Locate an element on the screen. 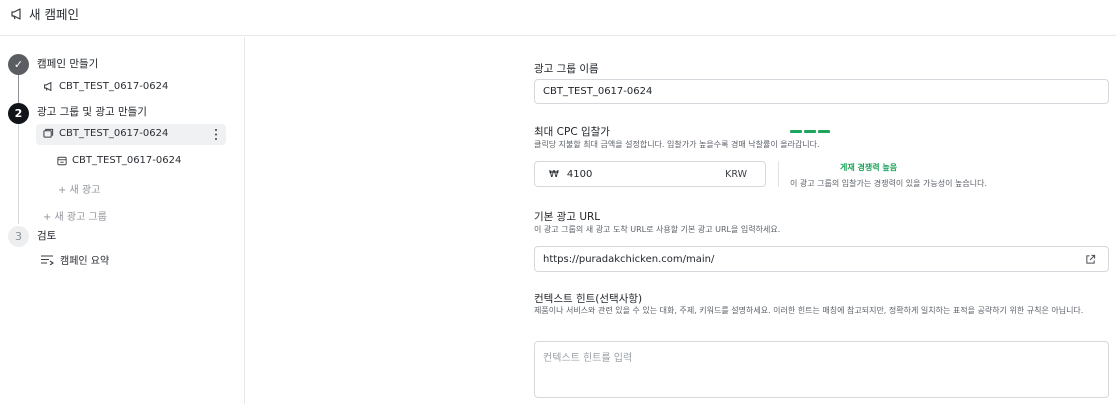 The image size is (1116, 404). sidebar-item-campaign: CBT_TEST_0617-0624 is located at coordinates (105, 86).